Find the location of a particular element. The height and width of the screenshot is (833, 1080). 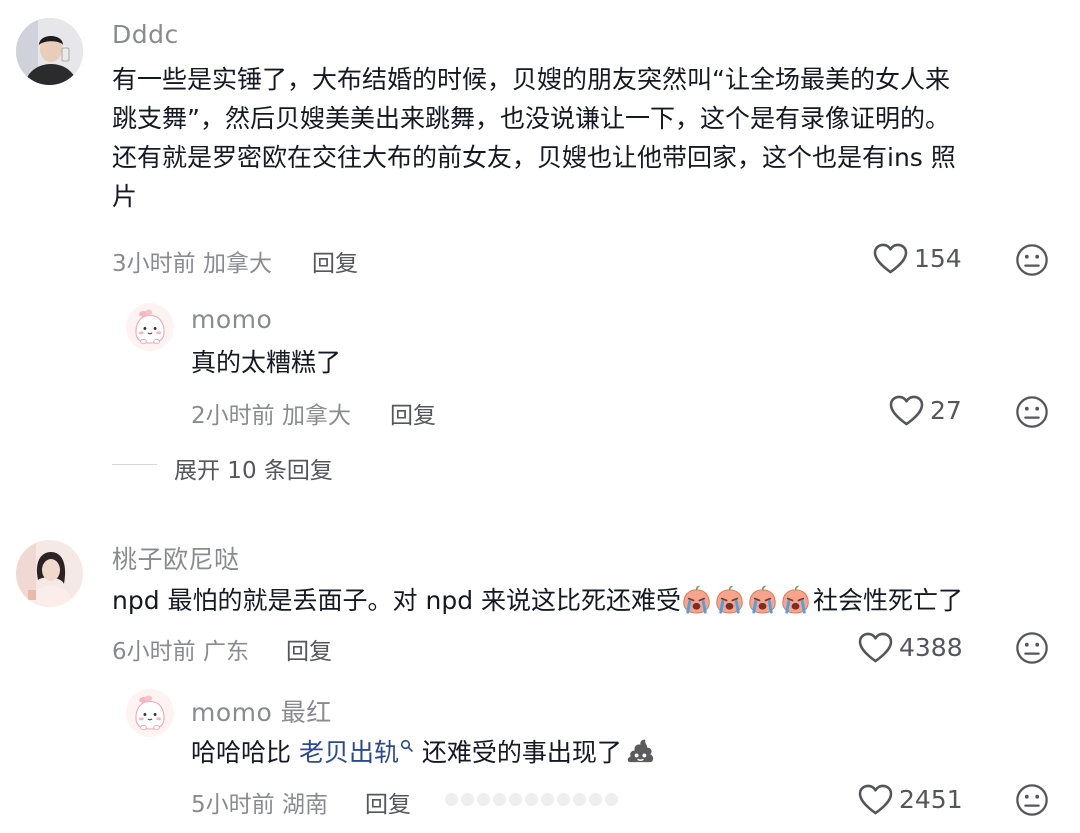

avatar-momo-zuihong is located at coordinates (150, 713).